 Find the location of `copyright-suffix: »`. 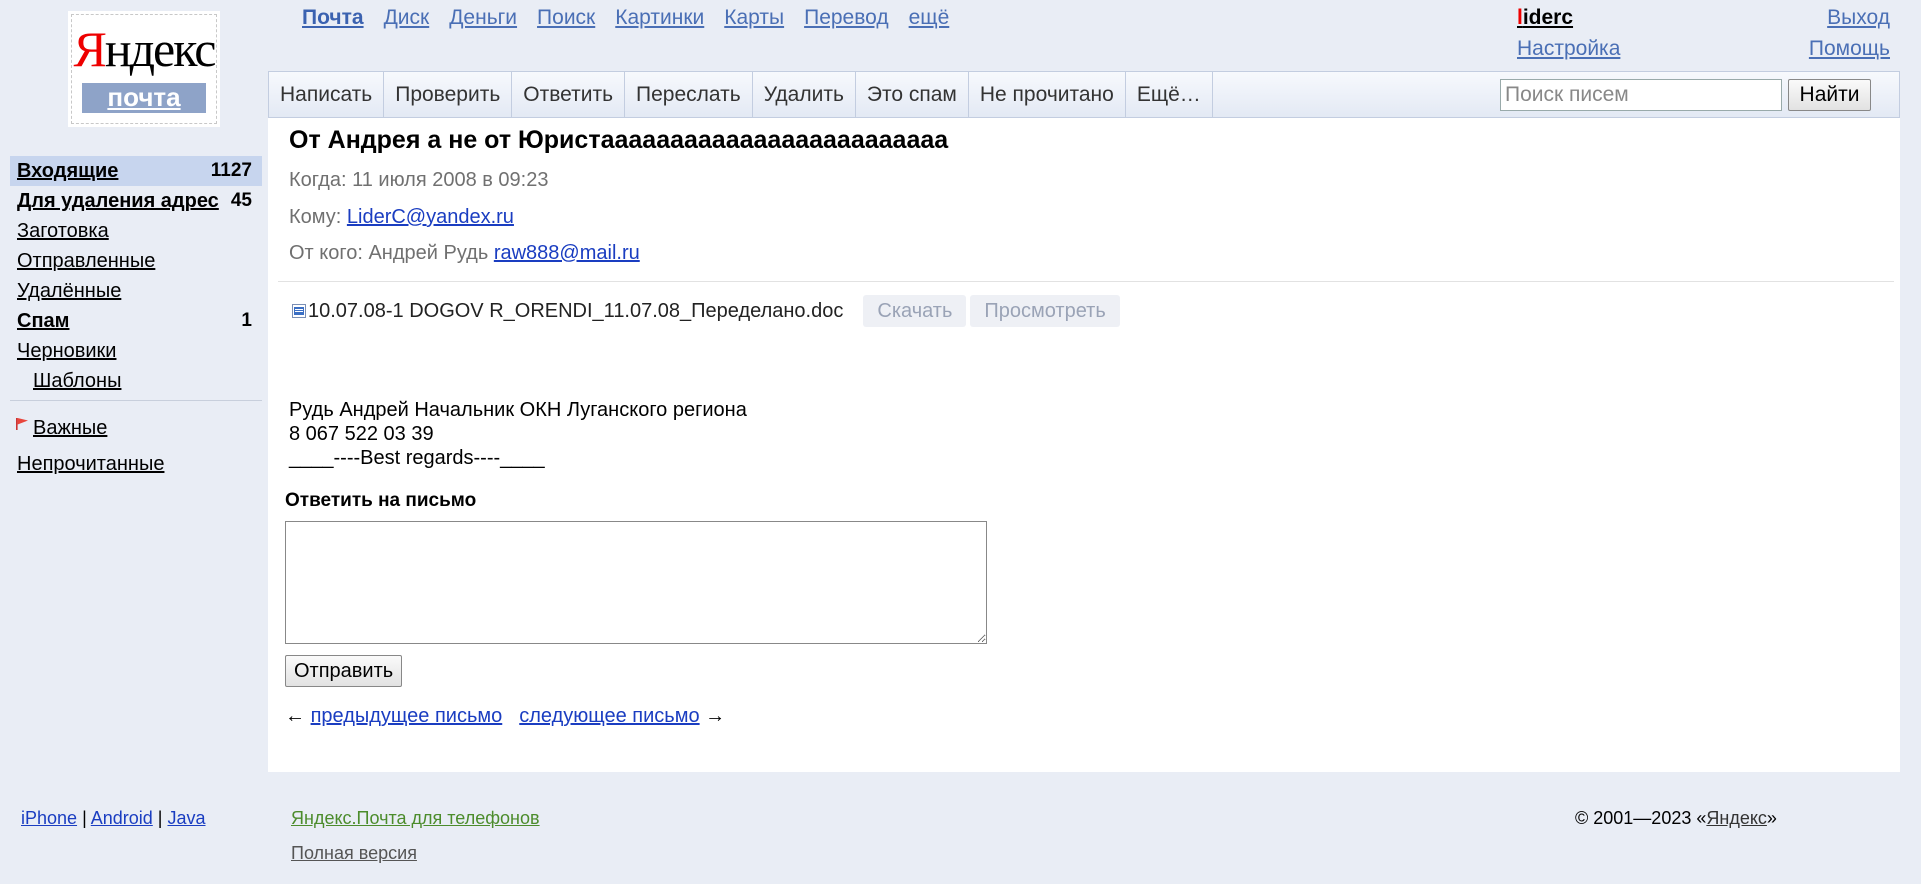

copyright-suffix: » is located at coordinates (1771, 818).